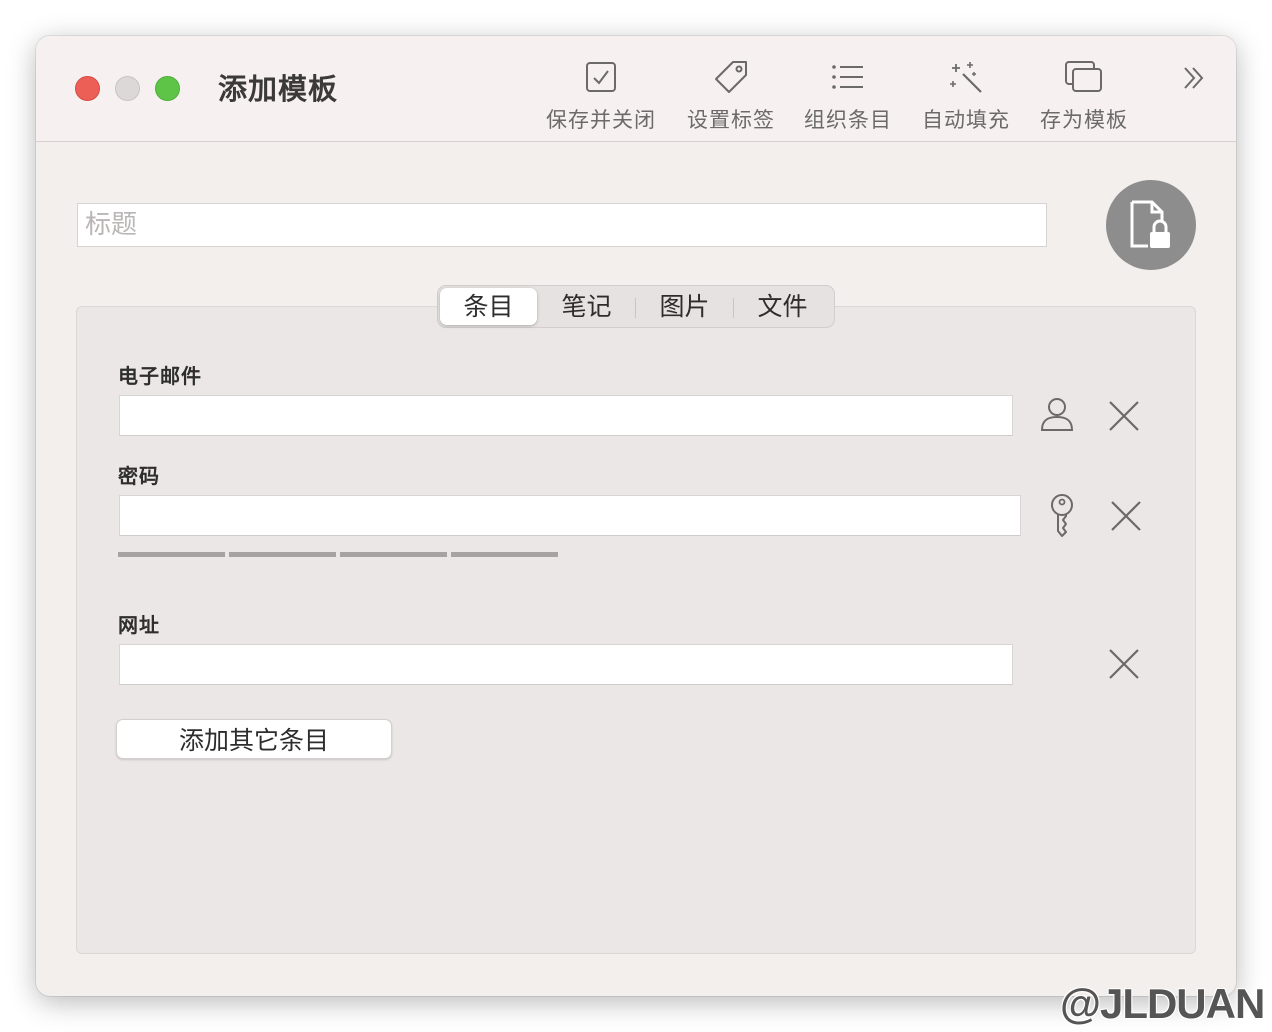 Image resolution: width=1272 pixels, height=1032 pixels. Describe the element at coordinates (731, 94) in the screenshot. I see `set-tag-button: 设置标签` at that location.